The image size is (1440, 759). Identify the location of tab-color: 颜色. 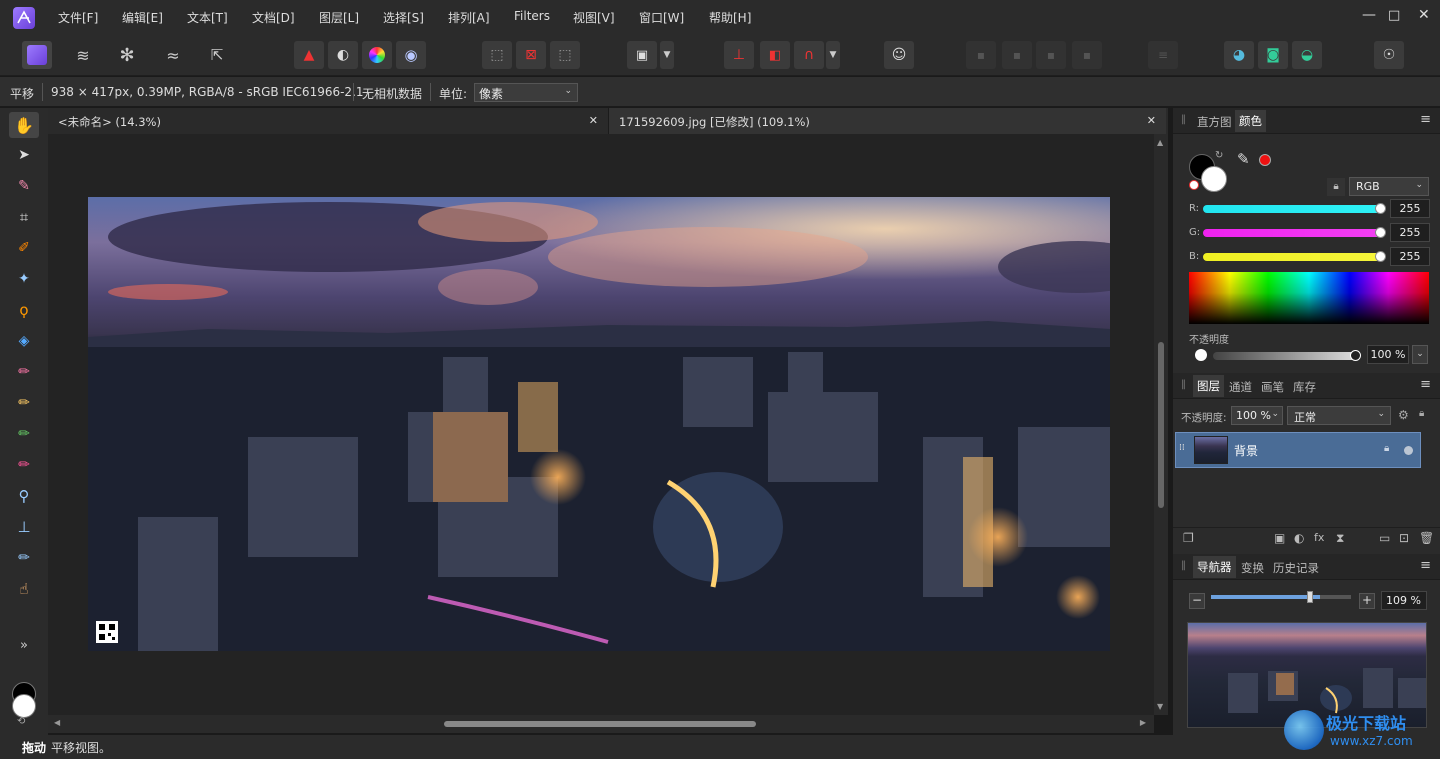
(1250, 121).